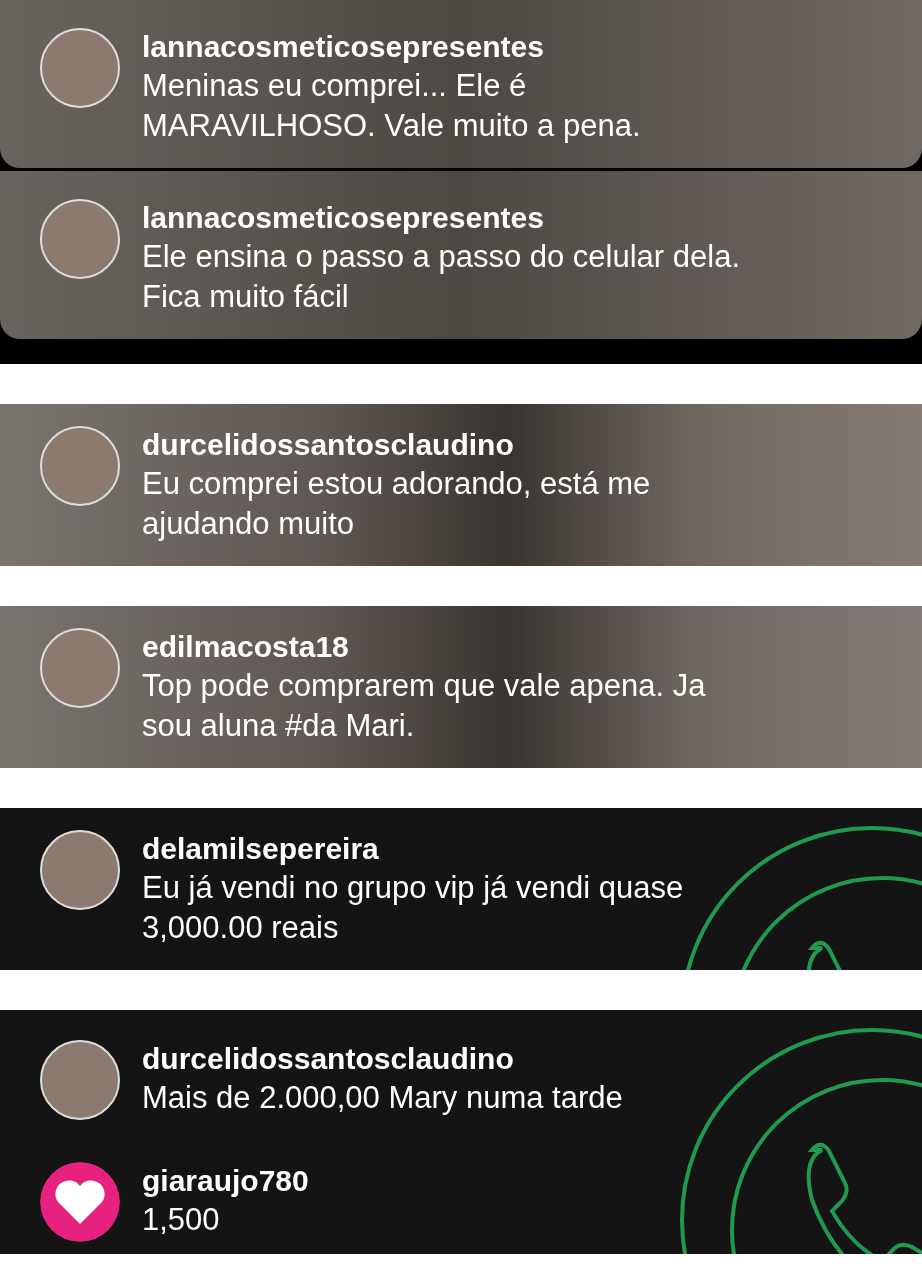  Describe the element at coordinates (382, 1098) in the screenshot. I see `comment-text: Mais de 2.000,00 Mary numa tarde` at that location.